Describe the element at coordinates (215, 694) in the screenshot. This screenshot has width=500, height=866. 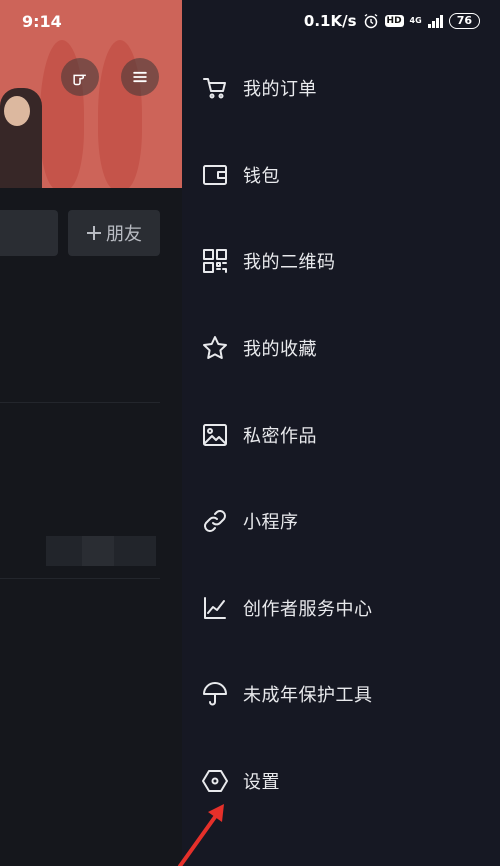
I see `umbrella-icon` at that location.